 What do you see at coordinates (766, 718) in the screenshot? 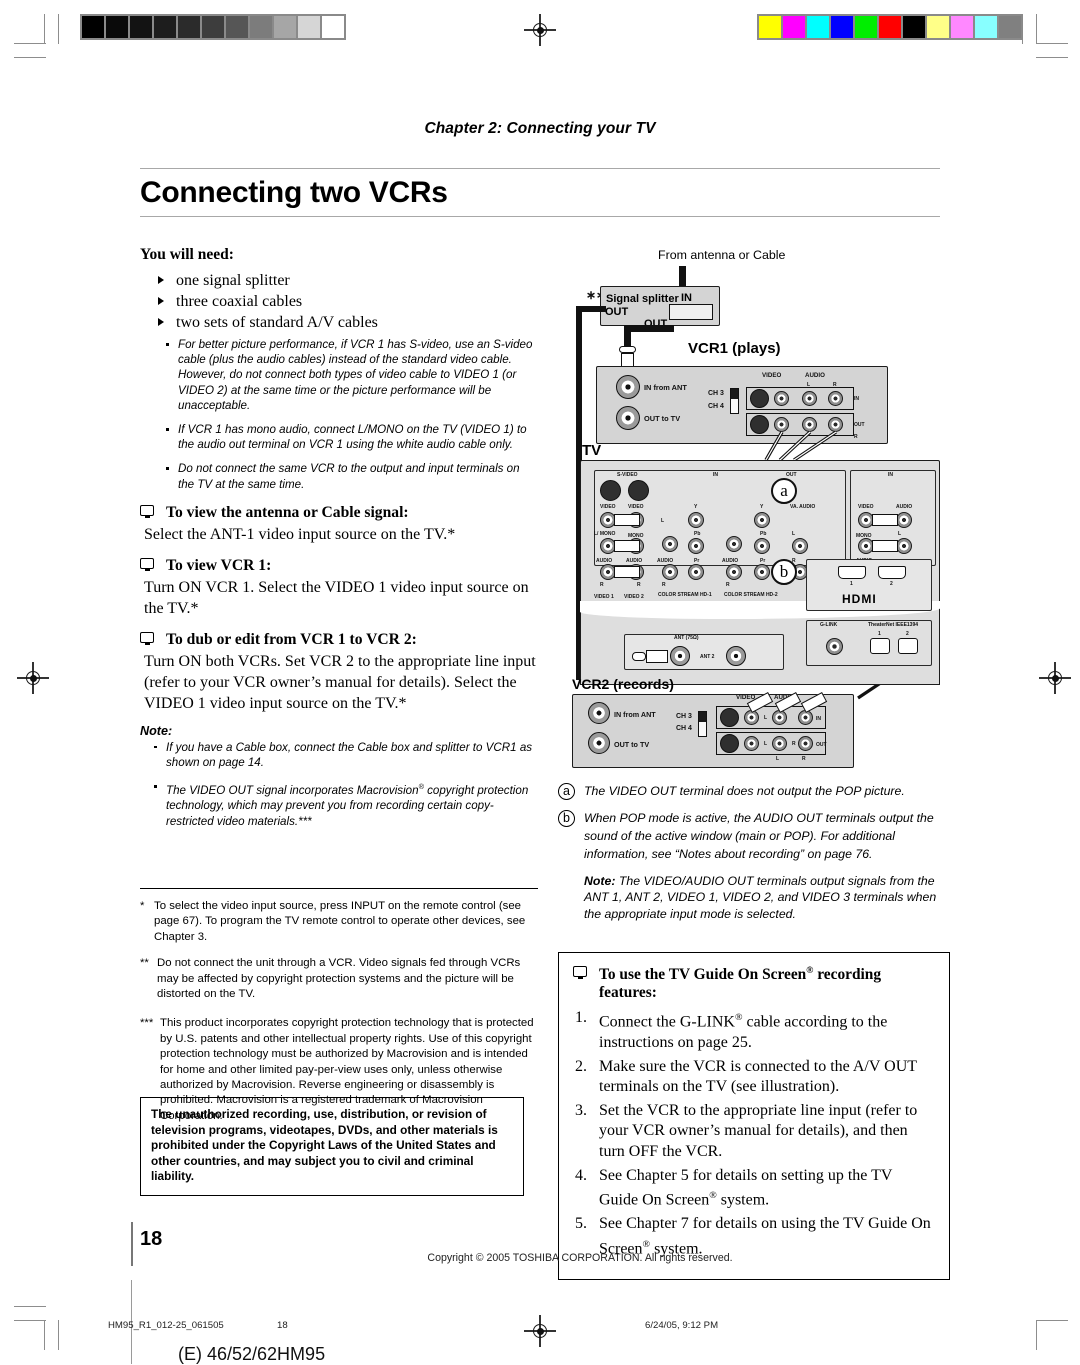
I see `vcr2-in-l-label: L` at bounding box center [766, 718].